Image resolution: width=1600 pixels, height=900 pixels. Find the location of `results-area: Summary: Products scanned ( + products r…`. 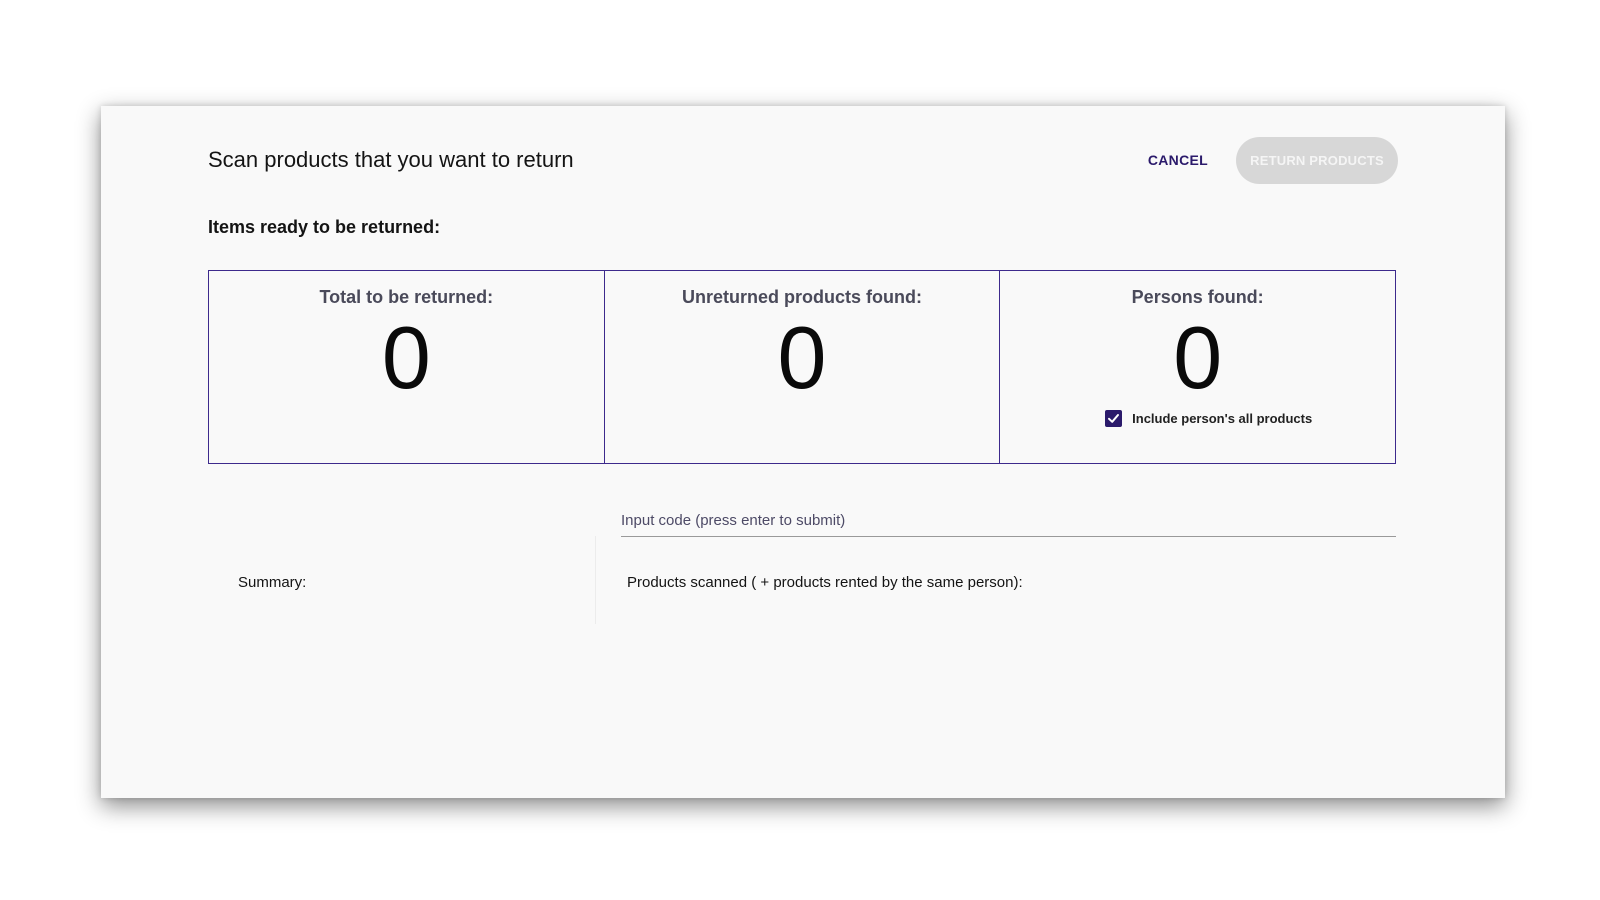

results-area: Summary: Products scanned ( + products r… is located at coordinates (802, 580).